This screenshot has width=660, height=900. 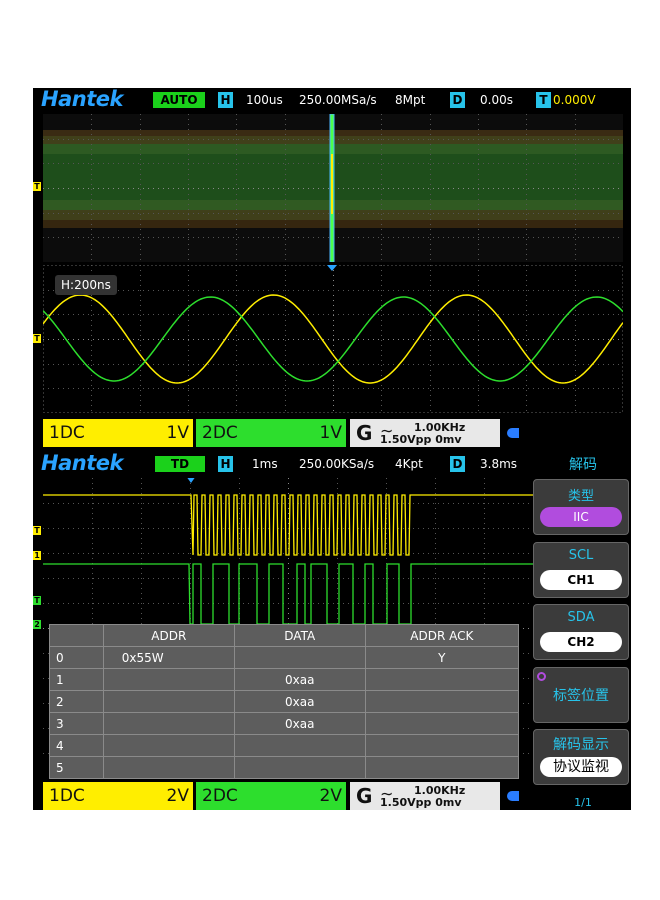 I want to click on ch2-scale: 1V, so click(x=330, y=433).